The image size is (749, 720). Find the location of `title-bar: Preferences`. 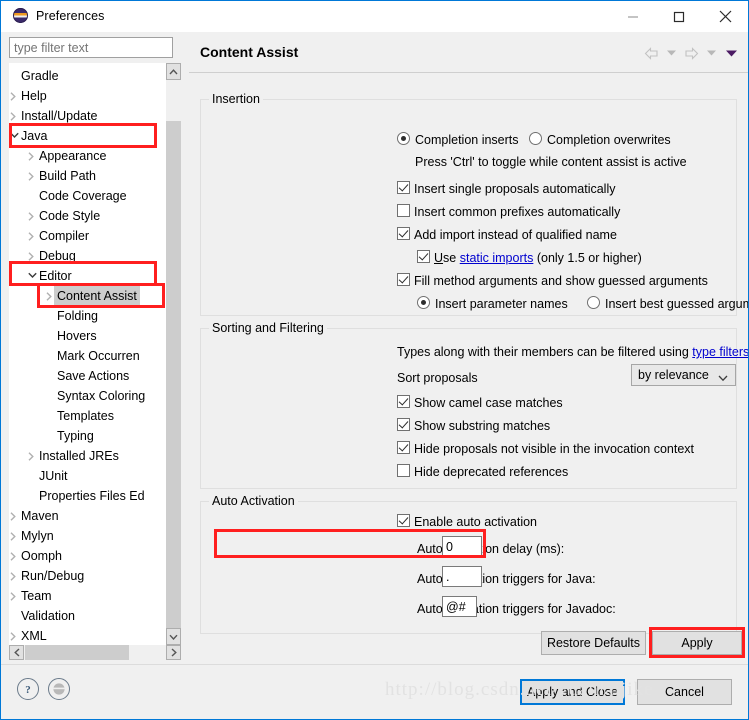

title-bar: Preferences is located at coordinates (374, 16).